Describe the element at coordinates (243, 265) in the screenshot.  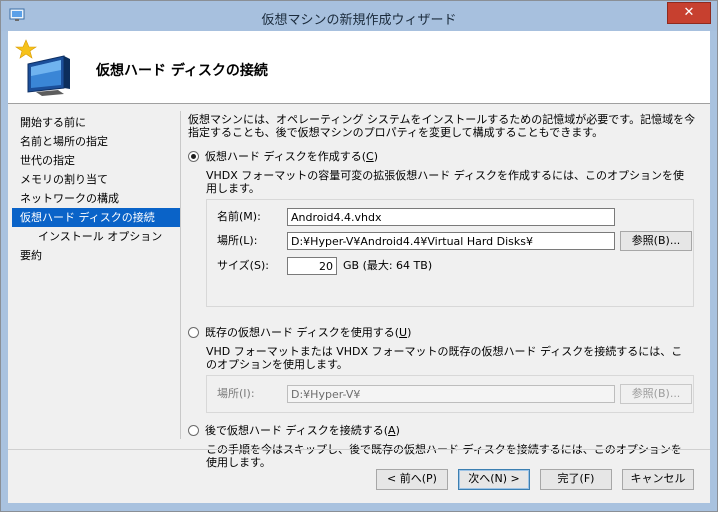
I see `vhd-size-label: サイズ(S):` at that location.